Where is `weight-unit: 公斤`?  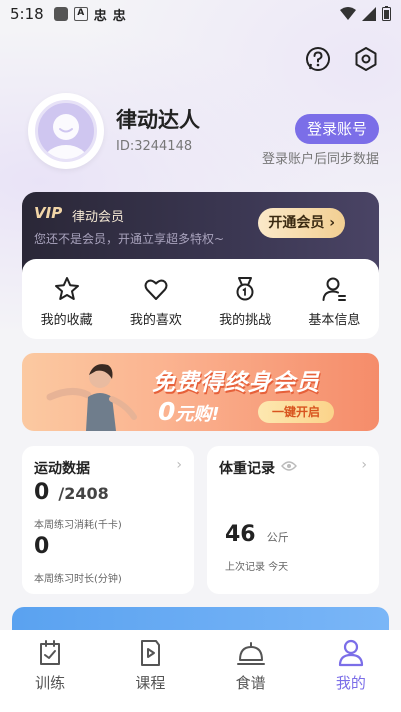 weight-unit: 公斤 is located at coordinates (277, 537).